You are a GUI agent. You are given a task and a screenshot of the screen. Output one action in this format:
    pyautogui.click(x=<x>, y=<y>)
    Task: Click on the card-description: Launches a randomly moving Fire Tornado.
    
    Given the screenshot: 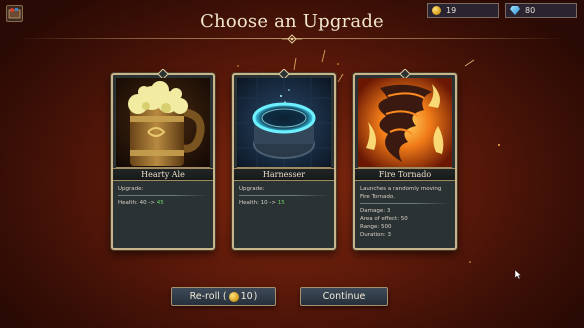 What is the action you would take?
    pyautogui.click(x=401, y=193)
    